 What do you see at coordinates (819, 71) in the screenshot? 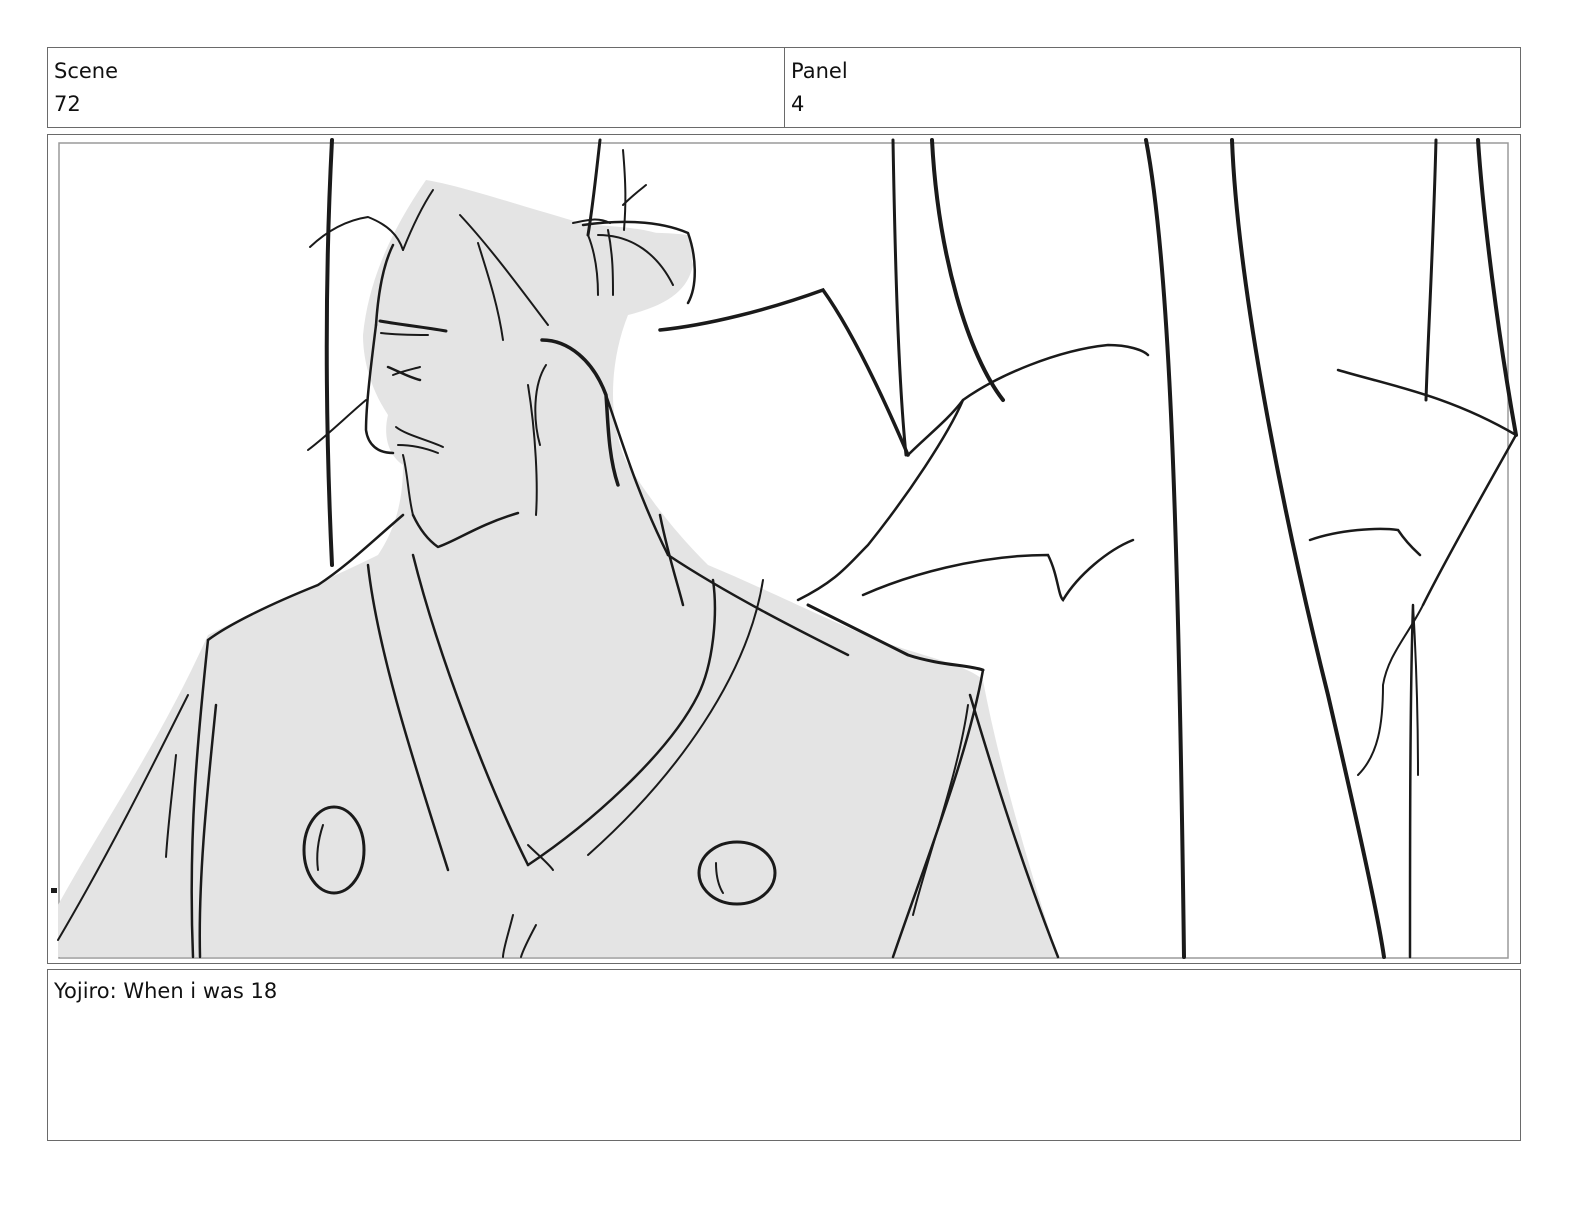
I see `panel-label: Panel` at bounding box center [819, 71].